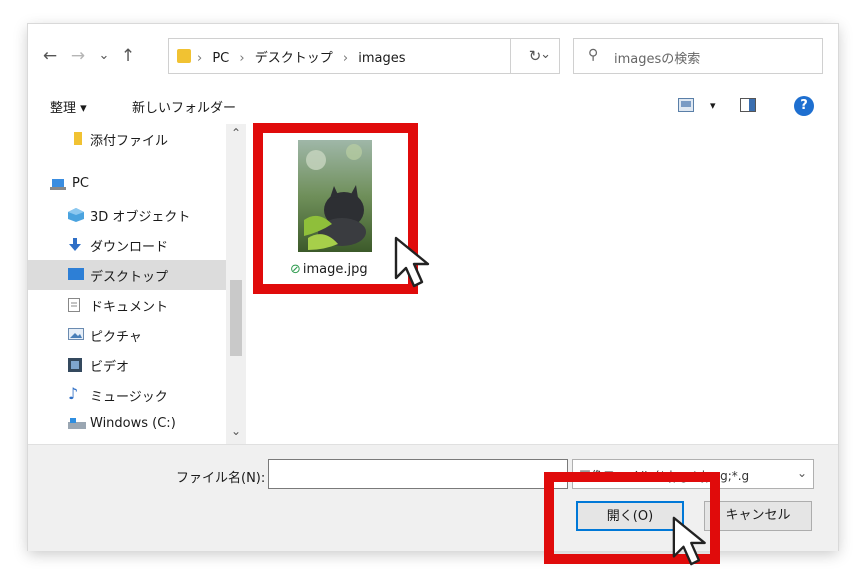 Image resolution: width=868 pixels, height=575 pixels. Describe the element at coordinates (116, 337) in the screenshot. I see `nav-item-label: ピクチャ` at that location.